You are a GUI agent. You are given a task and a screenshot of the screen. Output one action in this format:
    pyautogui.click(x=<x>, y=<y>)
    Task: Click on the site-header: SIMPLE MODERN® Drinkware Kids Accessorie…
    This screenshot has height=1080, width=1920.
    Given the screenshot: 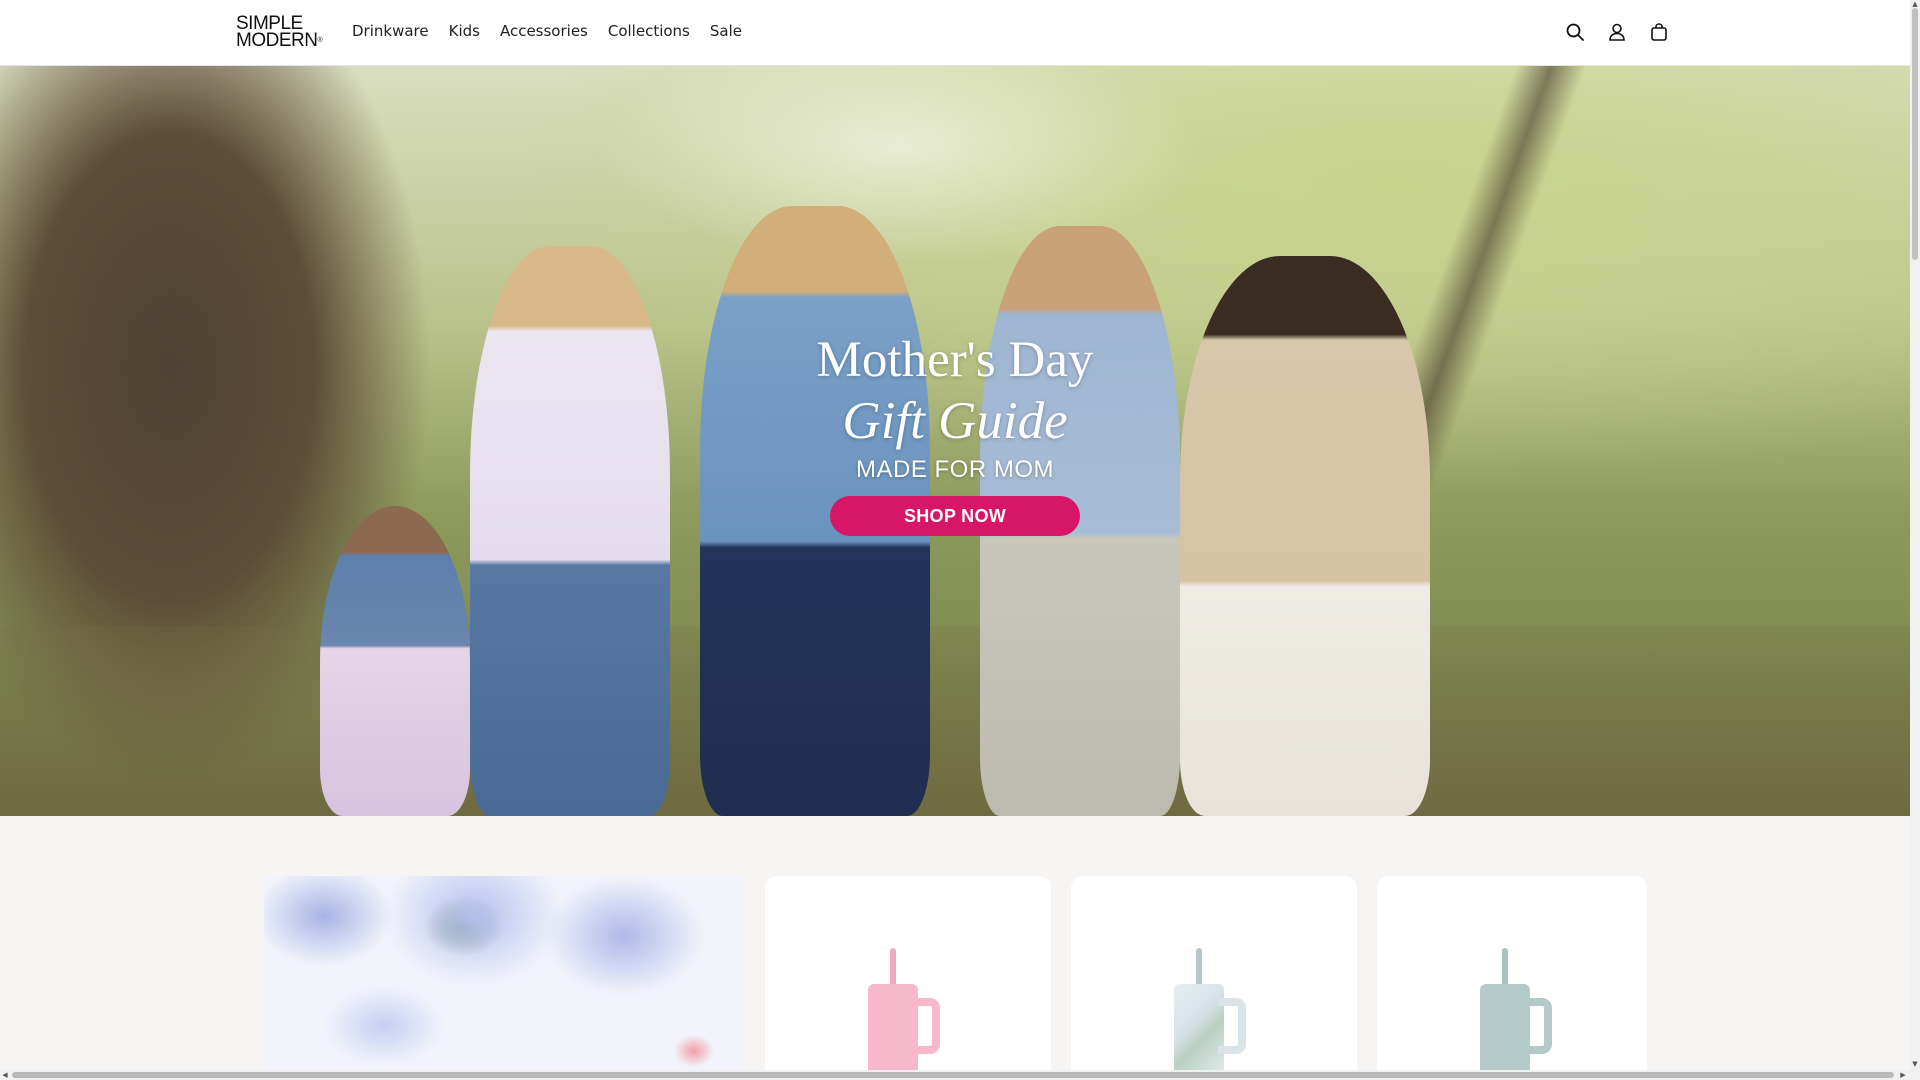 What is the action you would take?
    pyautogui.click(x=955, y=33)
    